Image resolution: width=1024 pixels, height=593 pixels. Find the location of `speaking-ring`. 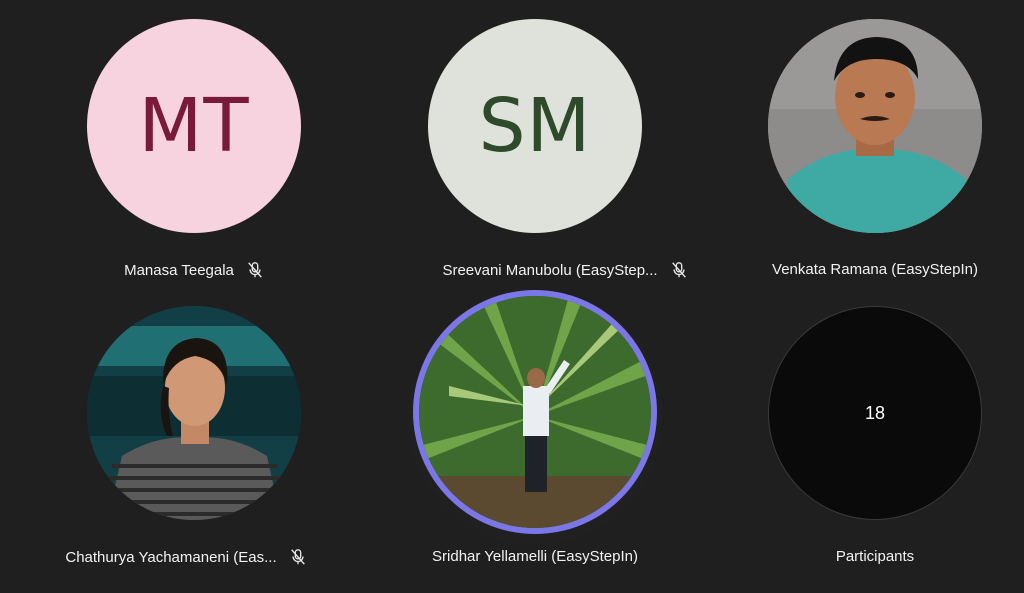

speaking-ring is located at coordinates (535, 412).